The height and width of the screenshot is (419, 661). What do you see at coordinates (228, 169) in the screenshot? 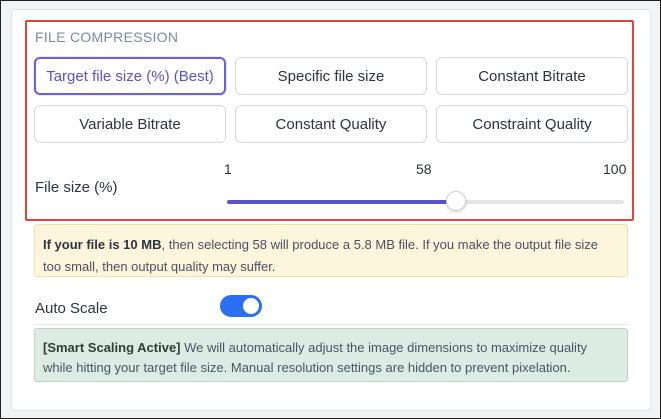
I see `slider-min-label: 1` at bounding box center [228, 169].